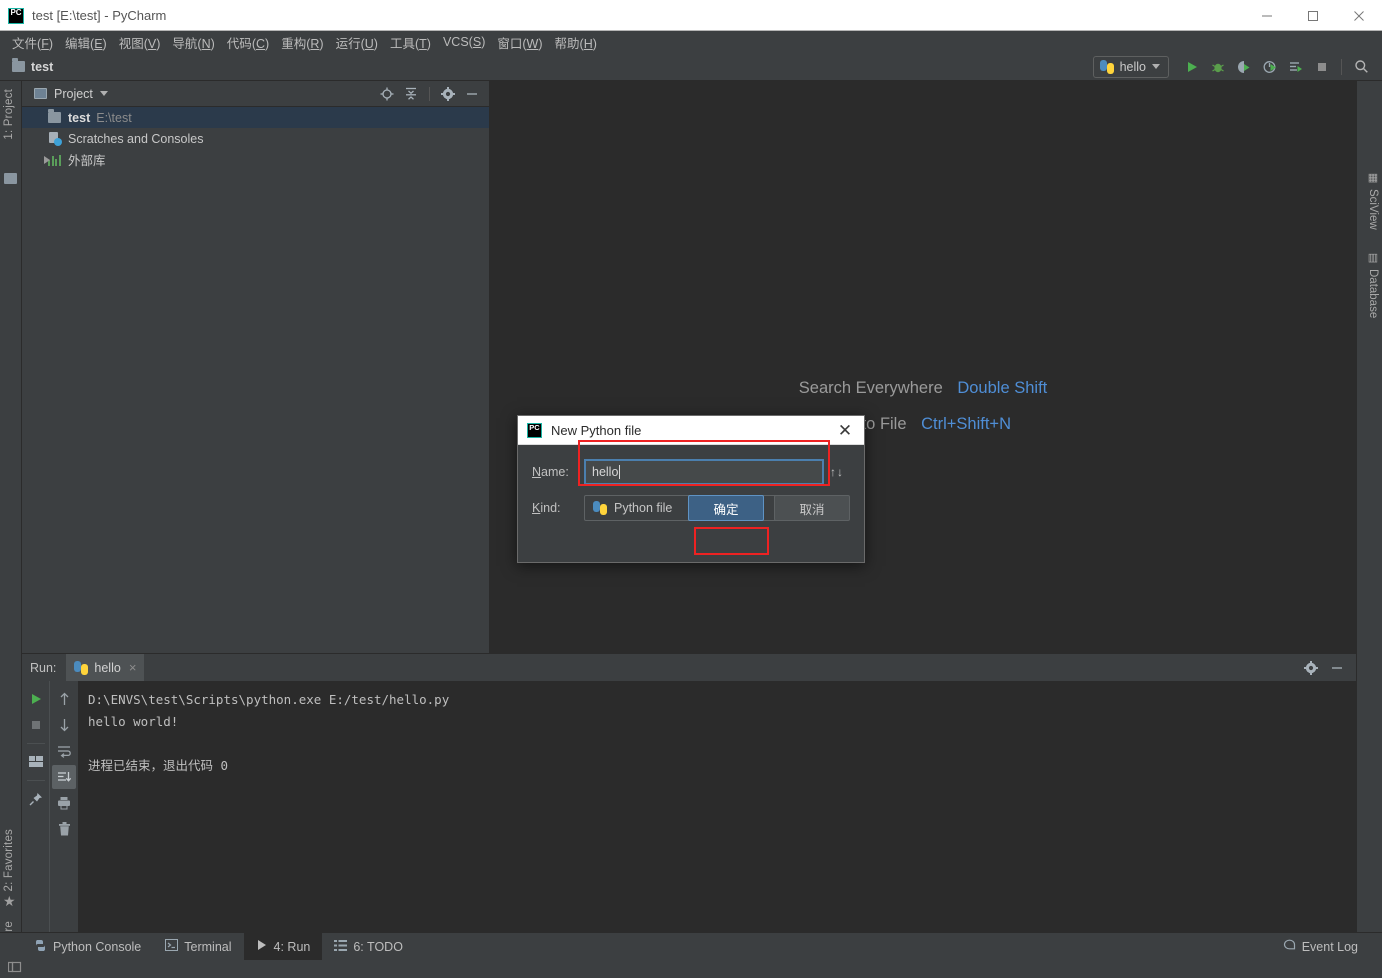 The width and height of the screenshot is (1382, 978). What do you see at coordinates (260, 43) in the screenshot?
I see `menu-code-mnemonic: C` at bounding box center [260, 43].